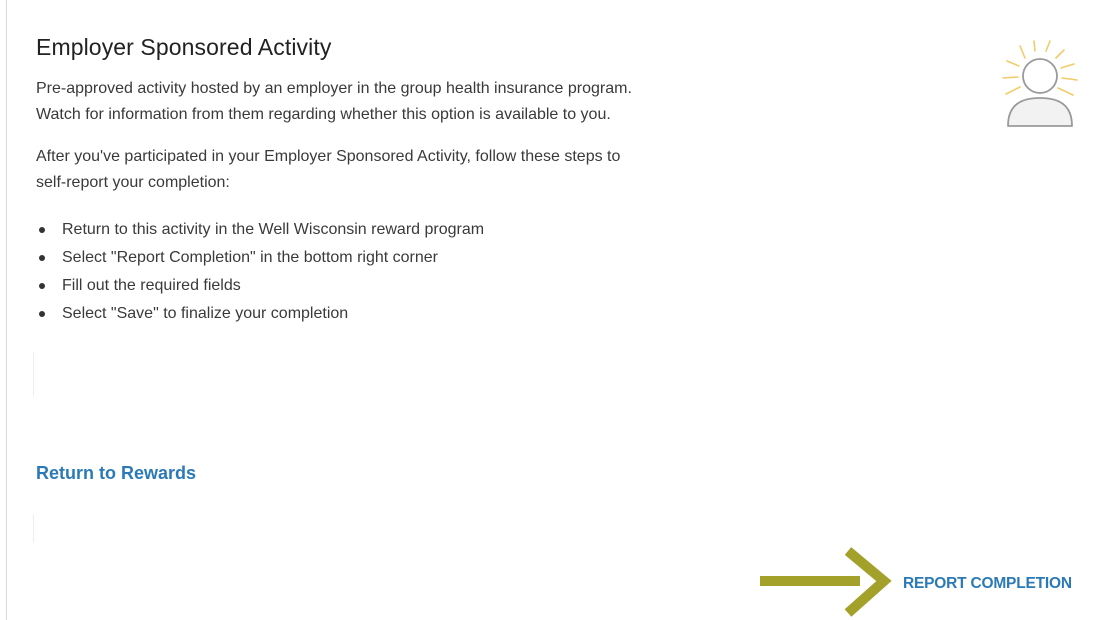 Image resolution: width=1115 pixels, height=620 pixels. What do you see at coordinates (116, 473) in the screenshot?
I see `return-to-rewards-link: Return to Rewards` at bounding box center [116, 473].